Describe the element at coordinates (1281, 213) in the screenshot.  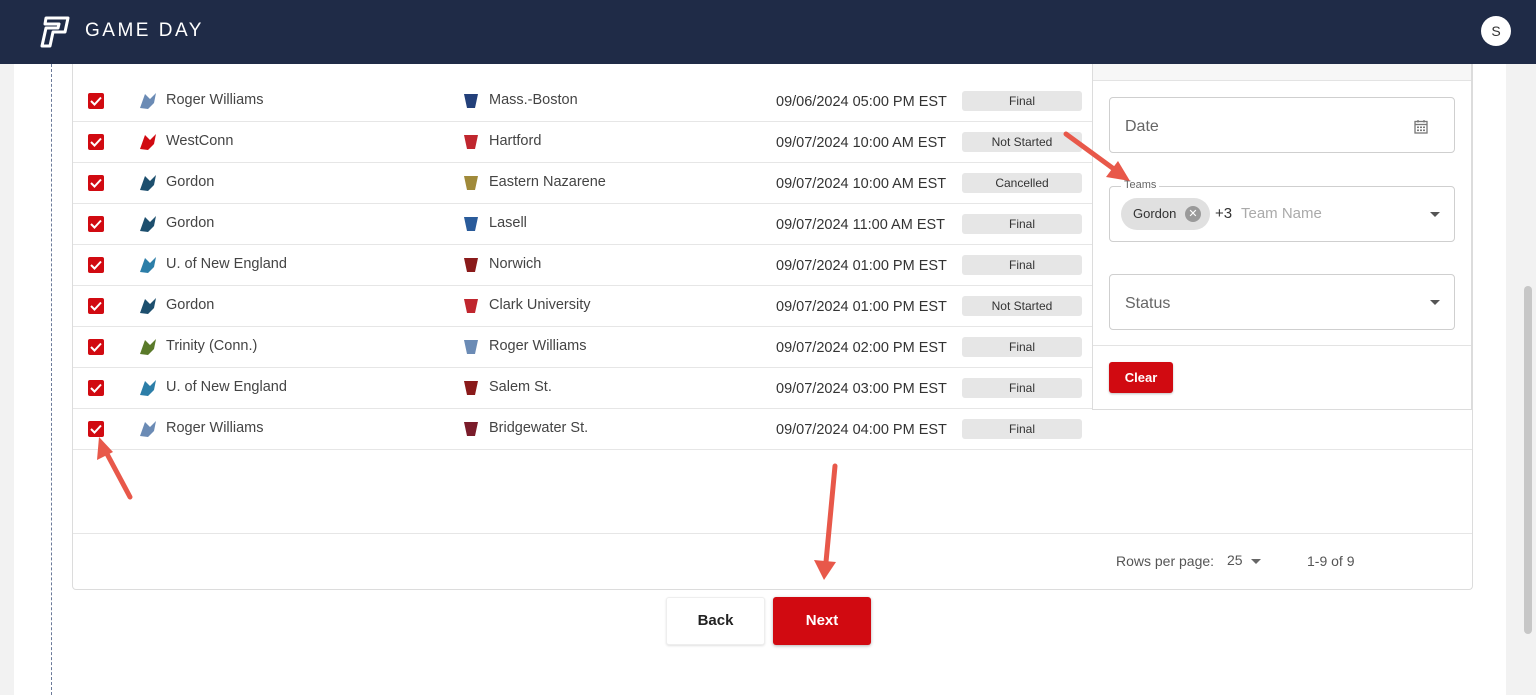
I see `team-name-input: Team Name` at that location.